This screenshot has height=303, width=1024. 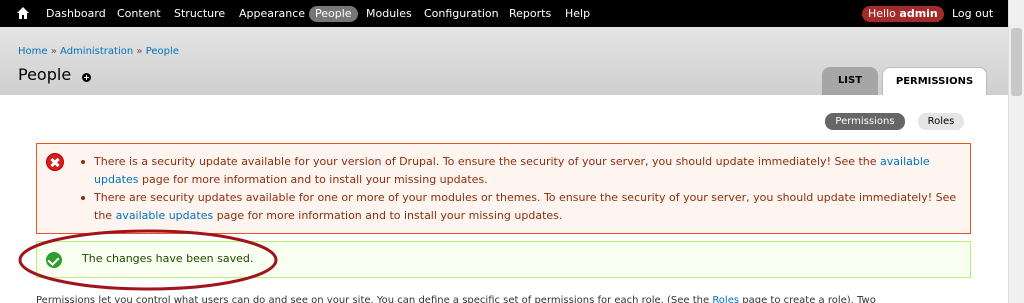 I want to click on checkmark-icon, so click(x=54, y=260).